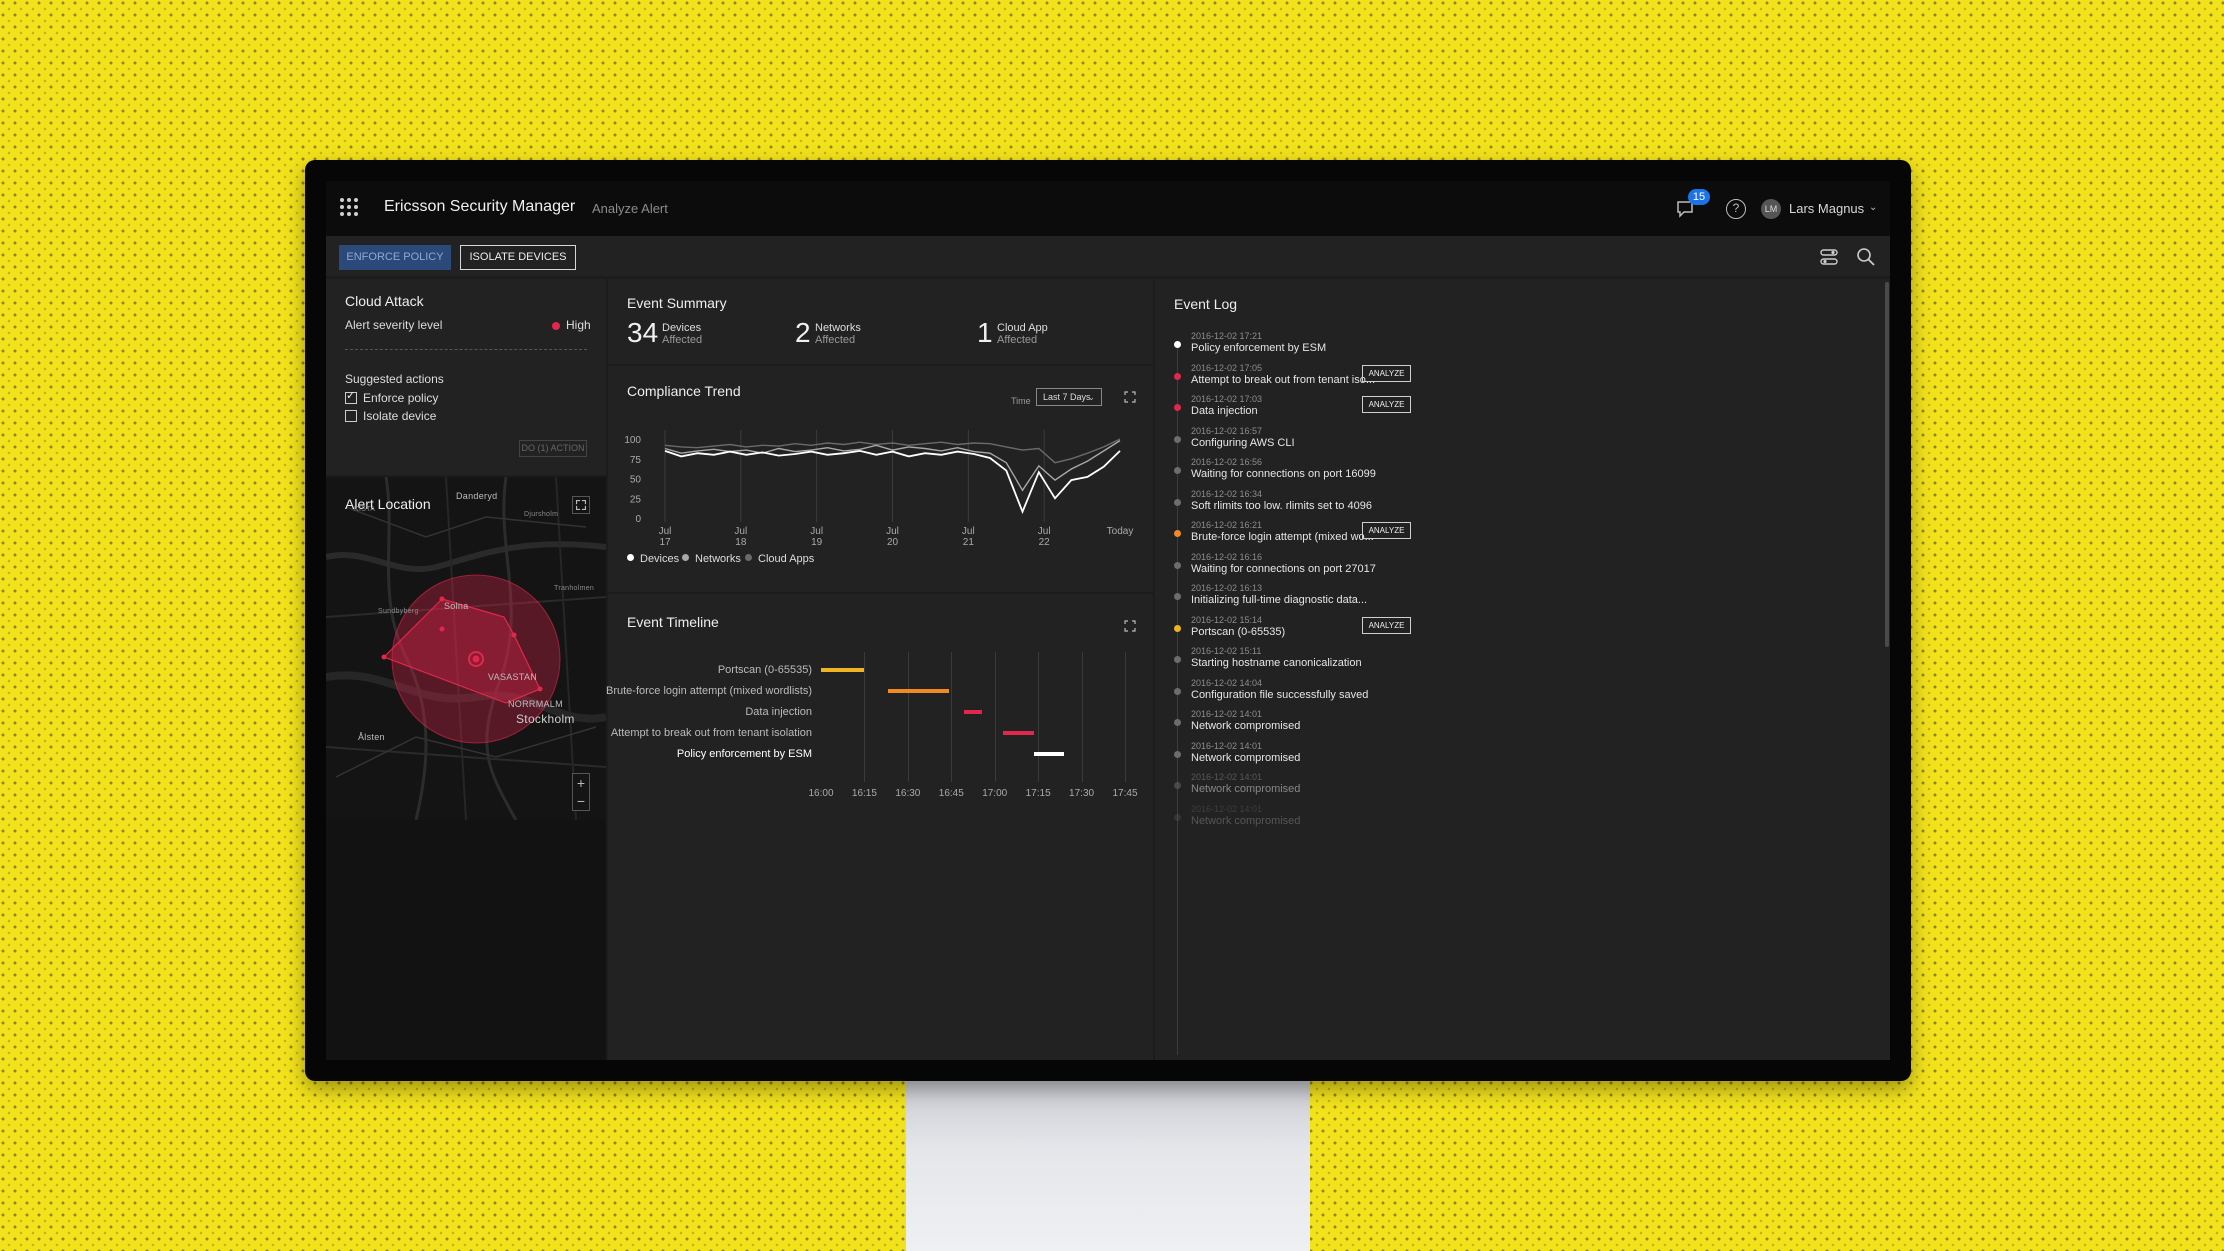  I want to click on filter-toggle-icon, so click(1829, 257).